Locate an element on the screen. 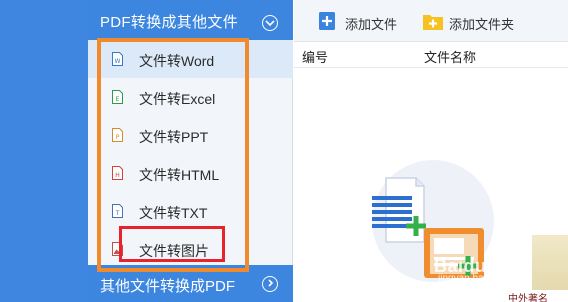  sidebar-item-to-html: H 文件转HTML is located at coordinates (190, 173).